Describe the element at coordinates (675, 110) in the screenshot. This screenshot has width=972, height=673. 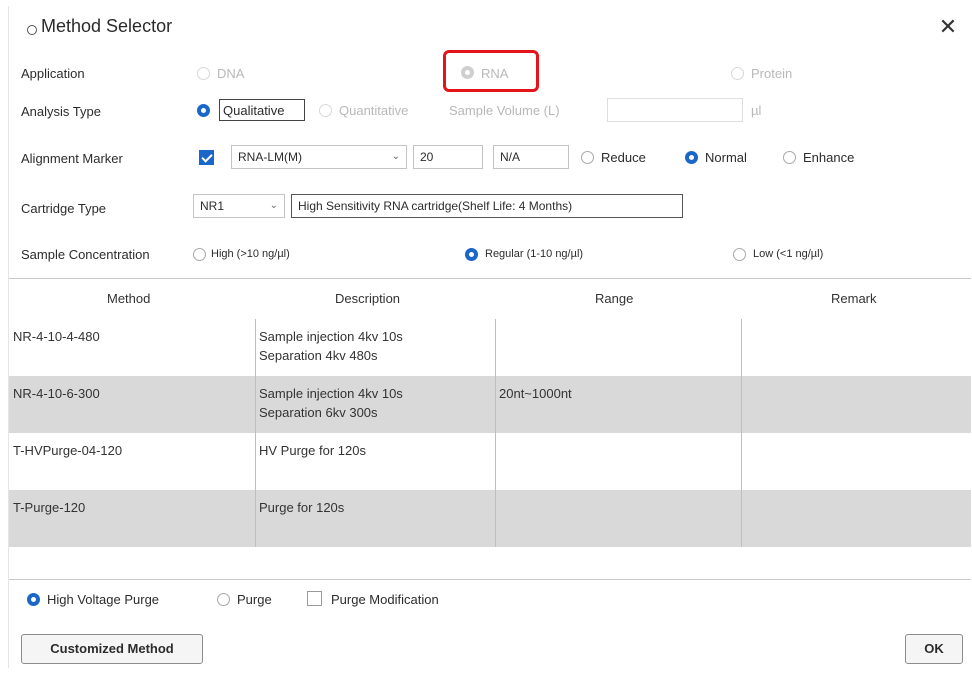
I see `sample-volume-input` at that location.